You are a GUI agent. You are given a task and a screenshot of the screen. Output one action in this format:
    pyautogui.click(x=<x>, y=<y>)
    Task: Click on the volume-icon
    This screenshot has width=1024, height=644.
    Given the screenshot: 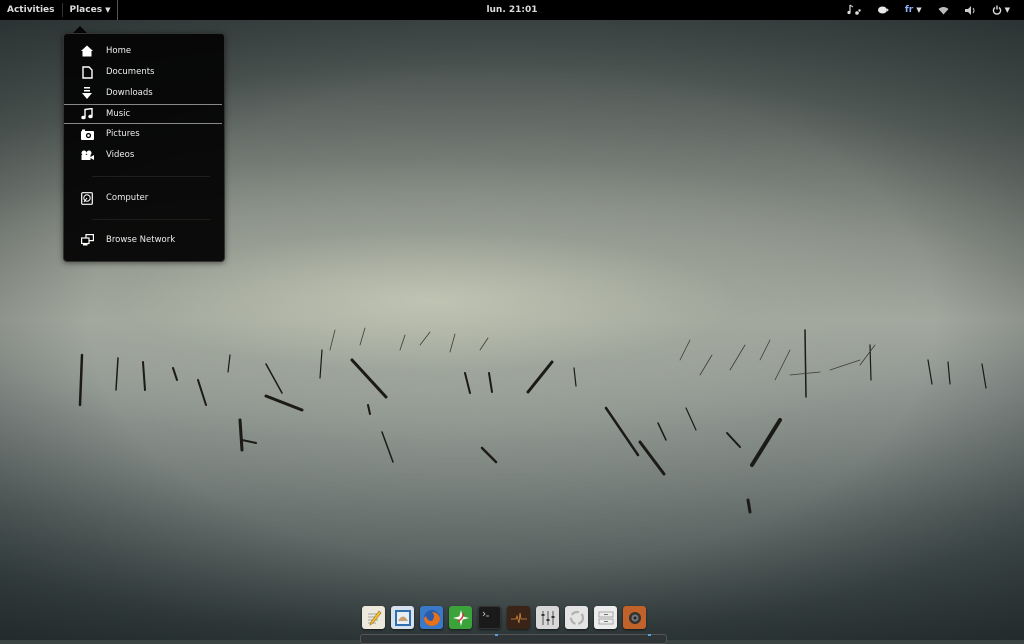 What is the action you would take?
    pyautogui.click(x=970, y=10)
    